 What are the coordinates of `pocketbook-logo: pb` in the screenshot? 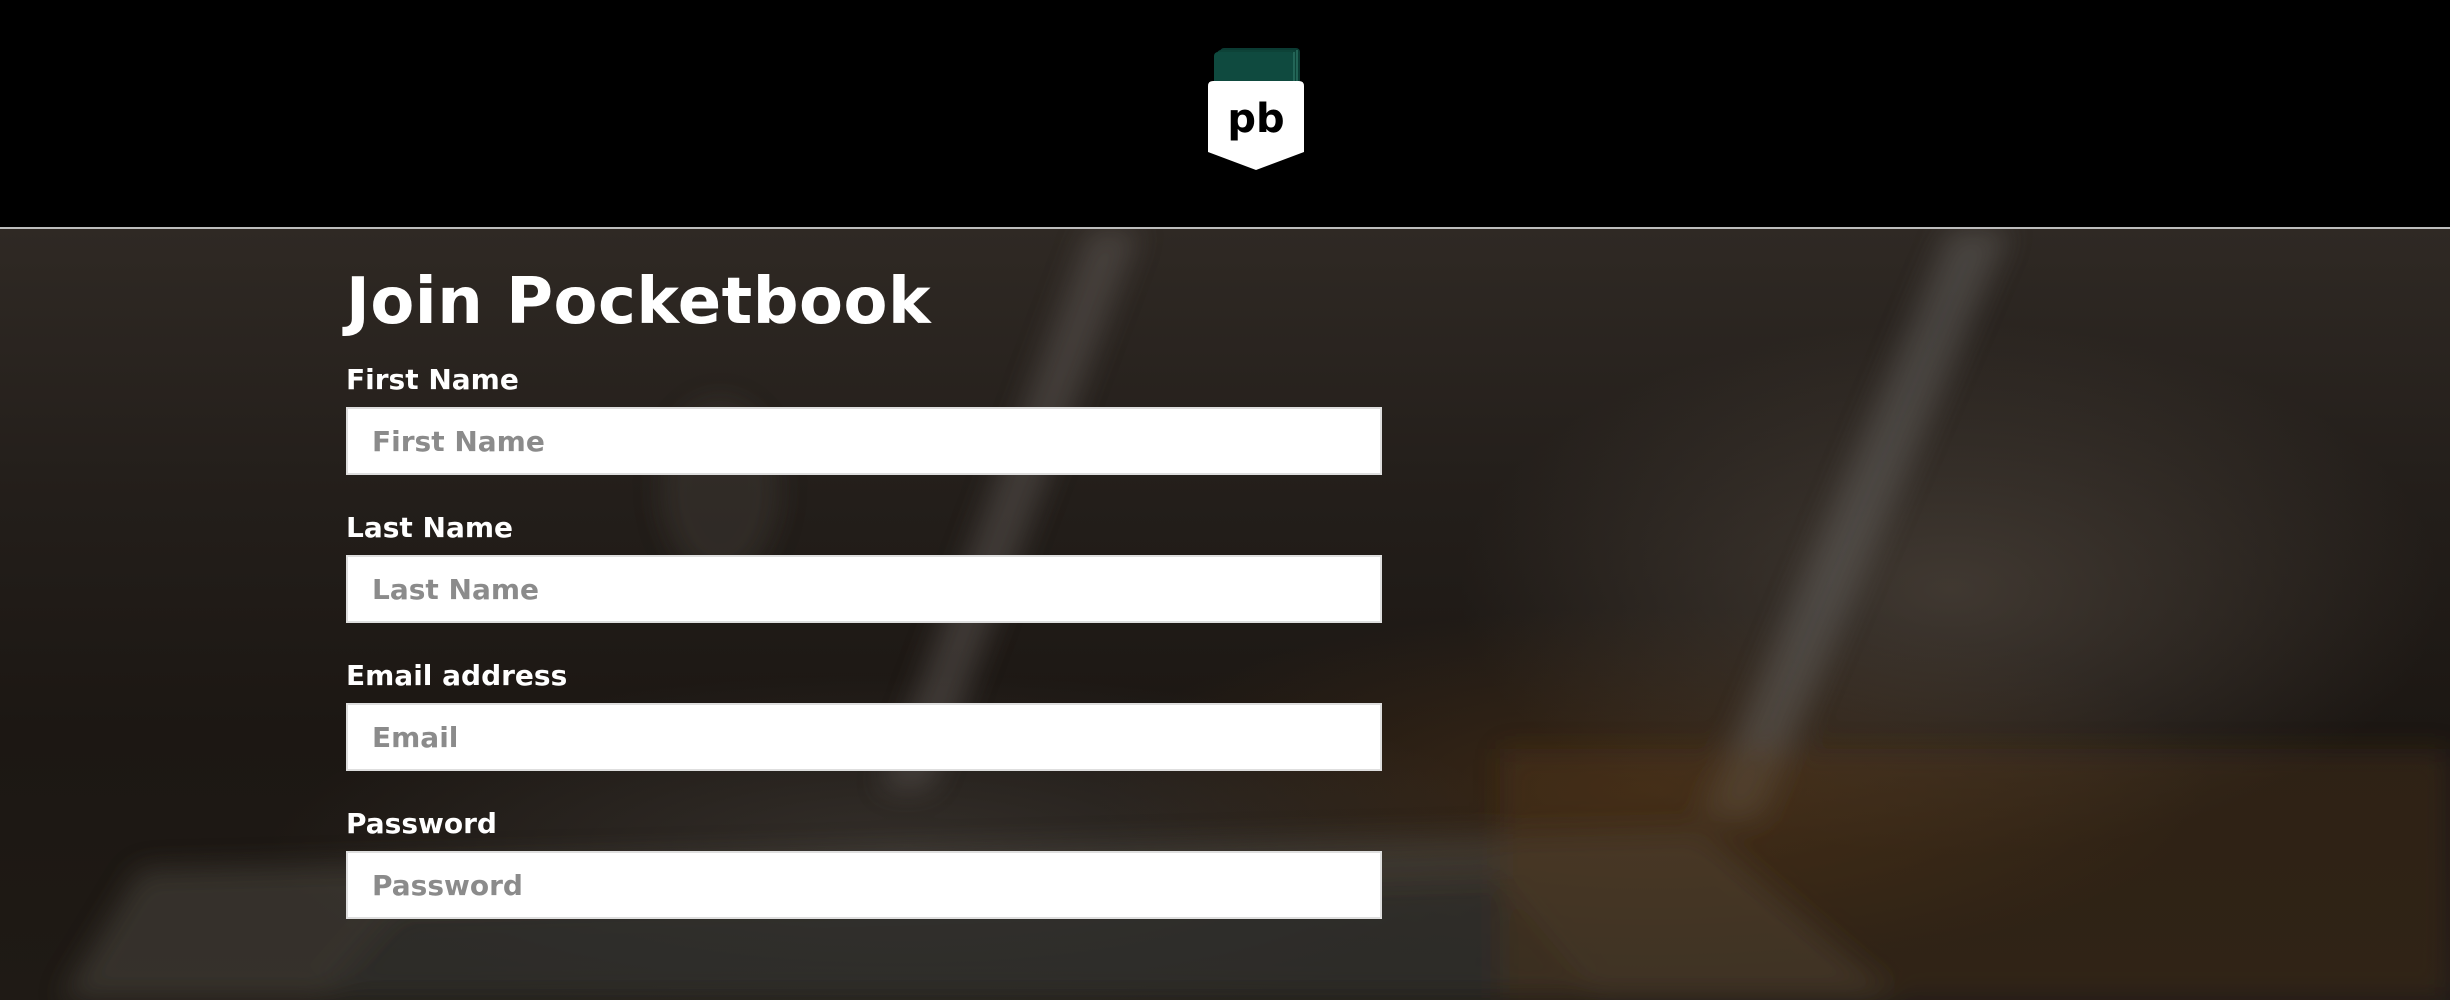 It's located at (1256, 110).